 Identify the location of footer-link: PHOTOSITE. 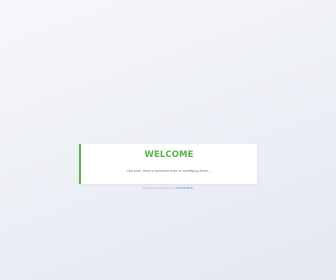
(184, 188).